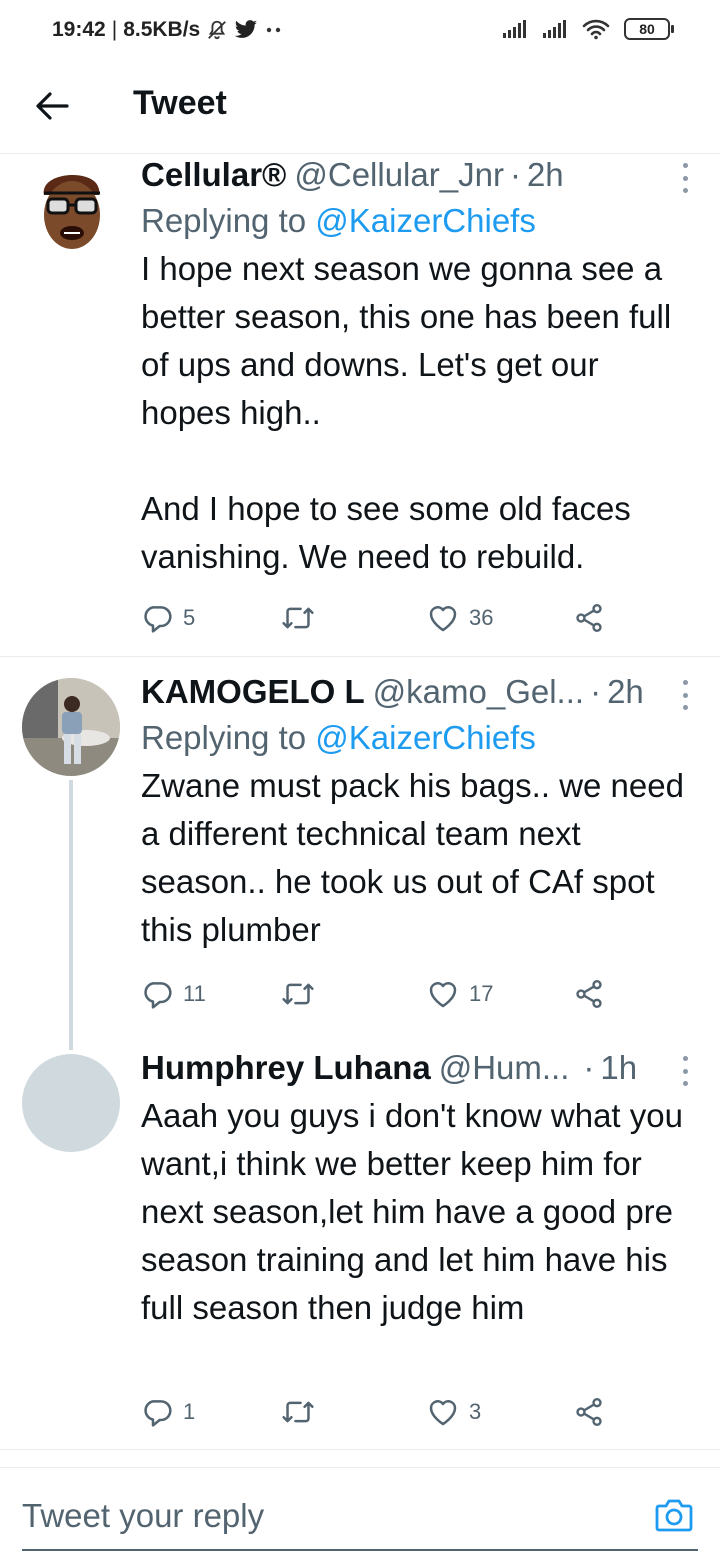  Describe the element at coordinates (217, 30) in the screenshot. I see `mute-icon` at that location.